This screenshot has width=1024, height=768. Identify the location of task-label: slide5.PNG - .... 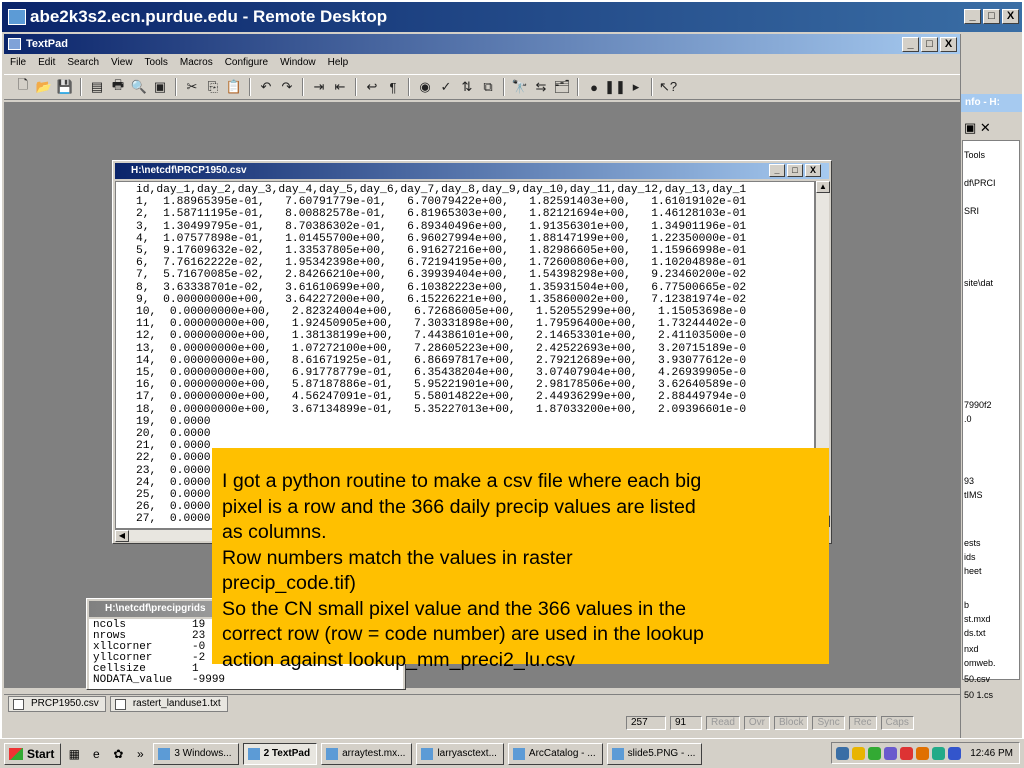
(661, 753).